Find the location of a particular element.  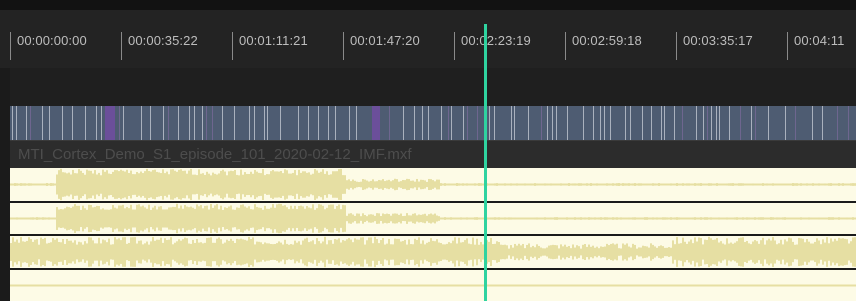

ruler-tick is located at coordinates (787, 46).